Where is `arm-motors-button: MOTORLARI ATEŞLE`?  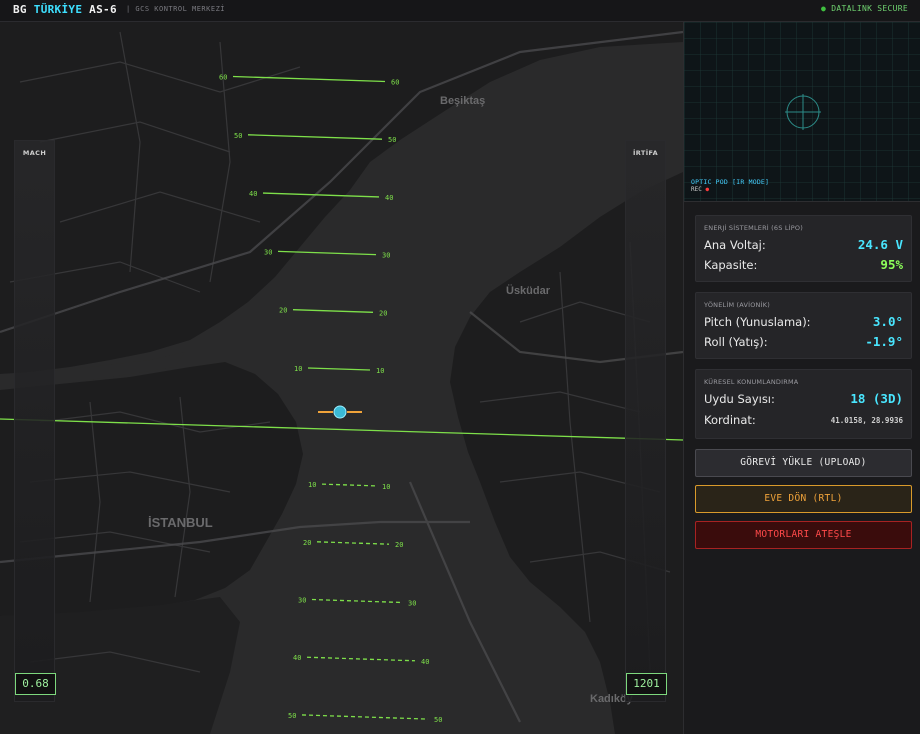
arm-motors-button: MOTORLARI ATEŞLE is located at coordinates (803, 535).